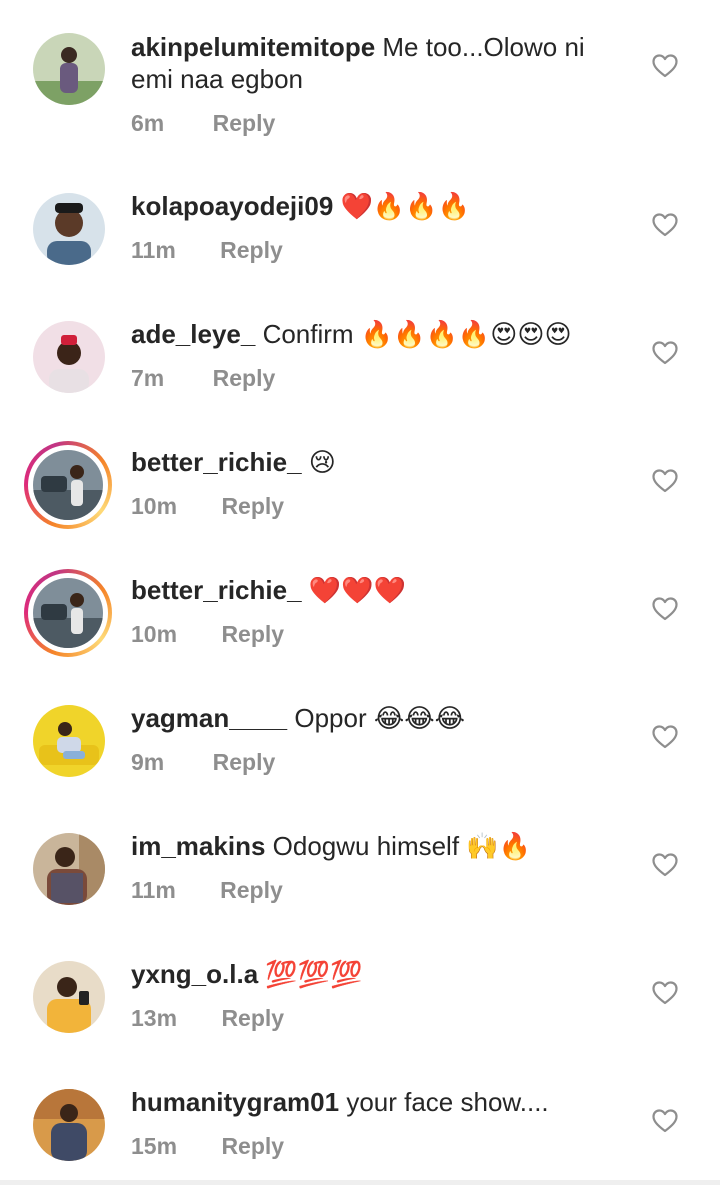 This screenshot has height=1185, width=720. I want to click on comment-text: kolapoayodeji09 ❤️🔥🔥🔥, so click(381, 206).